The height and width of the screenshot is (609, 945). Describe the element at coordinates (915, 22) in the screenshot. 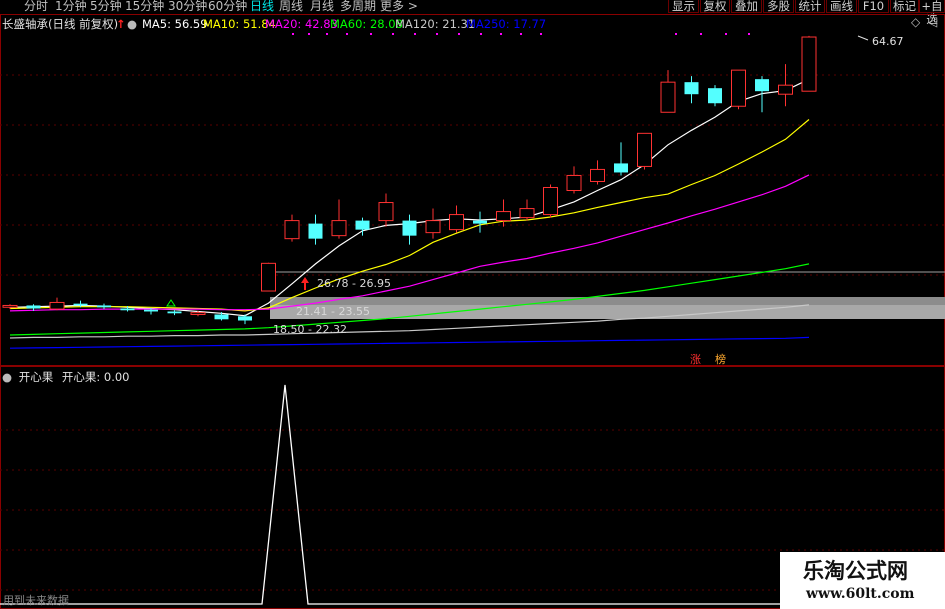

I see `collapse-diamond-icon: ◇` at that location.